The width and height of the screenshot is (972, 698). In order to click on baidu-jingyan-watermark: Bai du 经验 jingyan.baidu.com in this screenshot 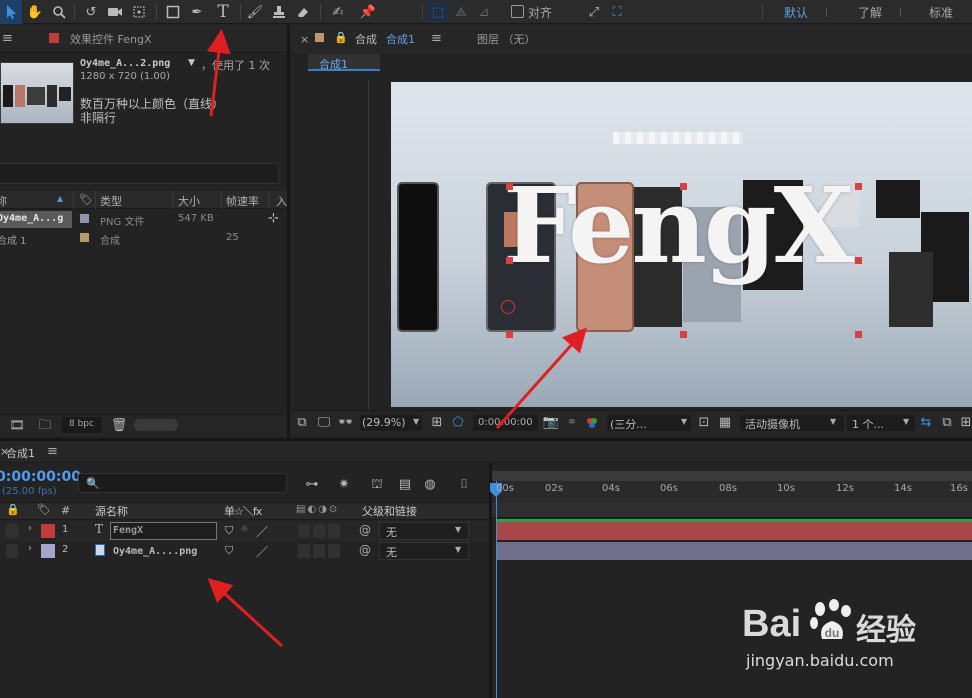, I will do `click(857, 637)`.